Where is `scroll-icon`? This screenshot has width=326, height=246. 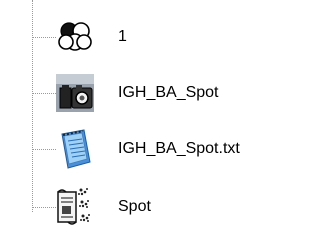
scroll-icon is located at coordinates (75, 207).